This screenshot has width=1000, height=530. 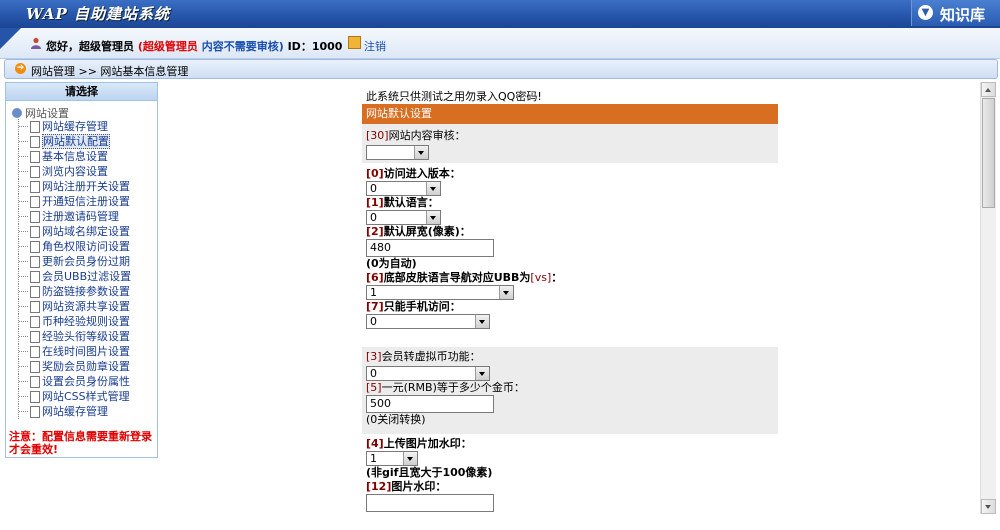 I want to click on sidebar-item: 网站CSS样式管理, so click(x=70, y=396).